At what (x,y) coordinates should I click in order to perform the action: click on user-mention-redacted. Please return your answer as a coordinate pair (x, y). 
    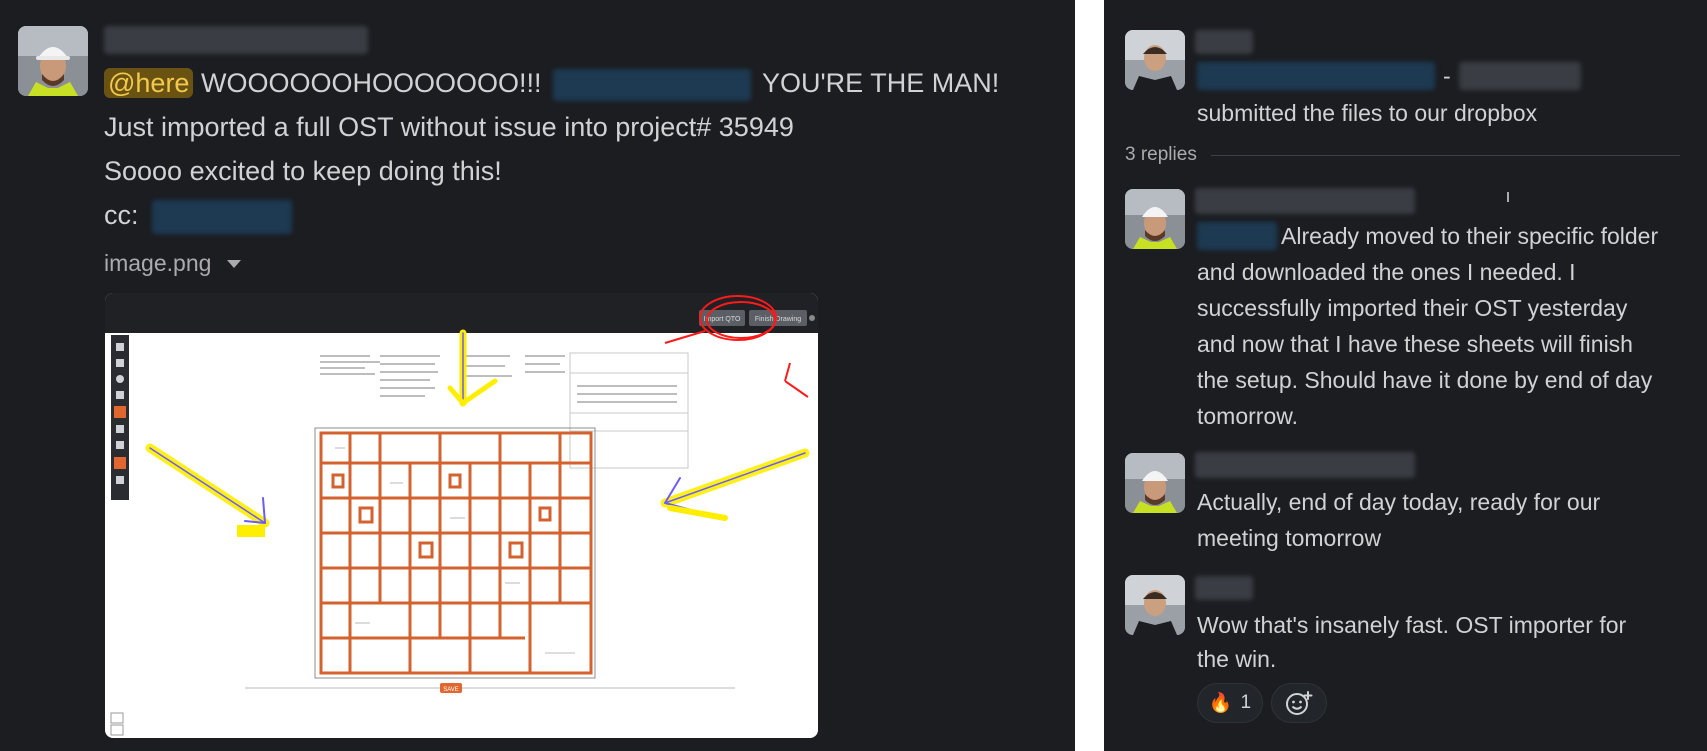
    Looking at the image, I should click on (652, 84).